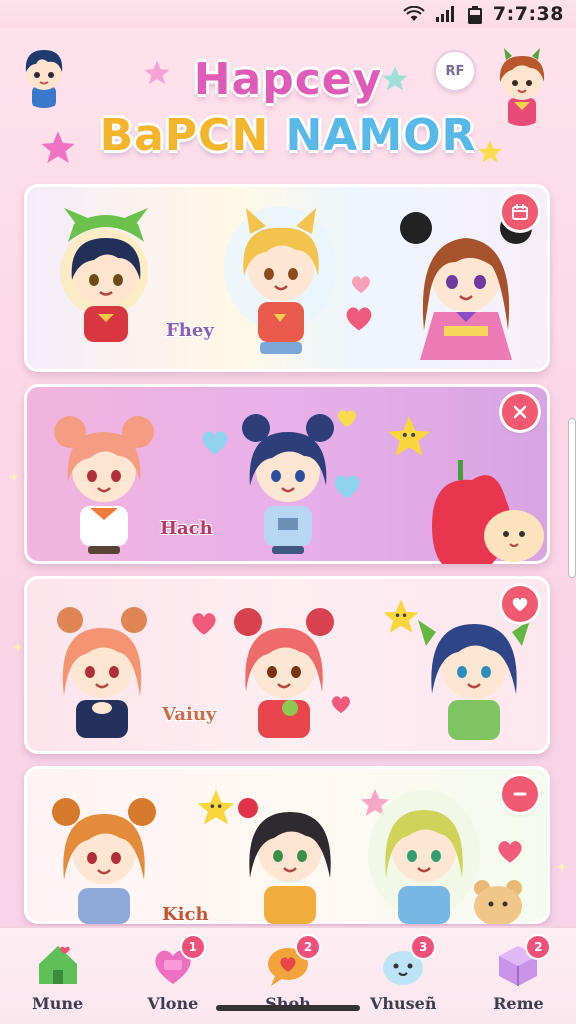  Describe the element at coordinates (488, 512) in the screenshot. I see `character-strawberry-creature` at that location.